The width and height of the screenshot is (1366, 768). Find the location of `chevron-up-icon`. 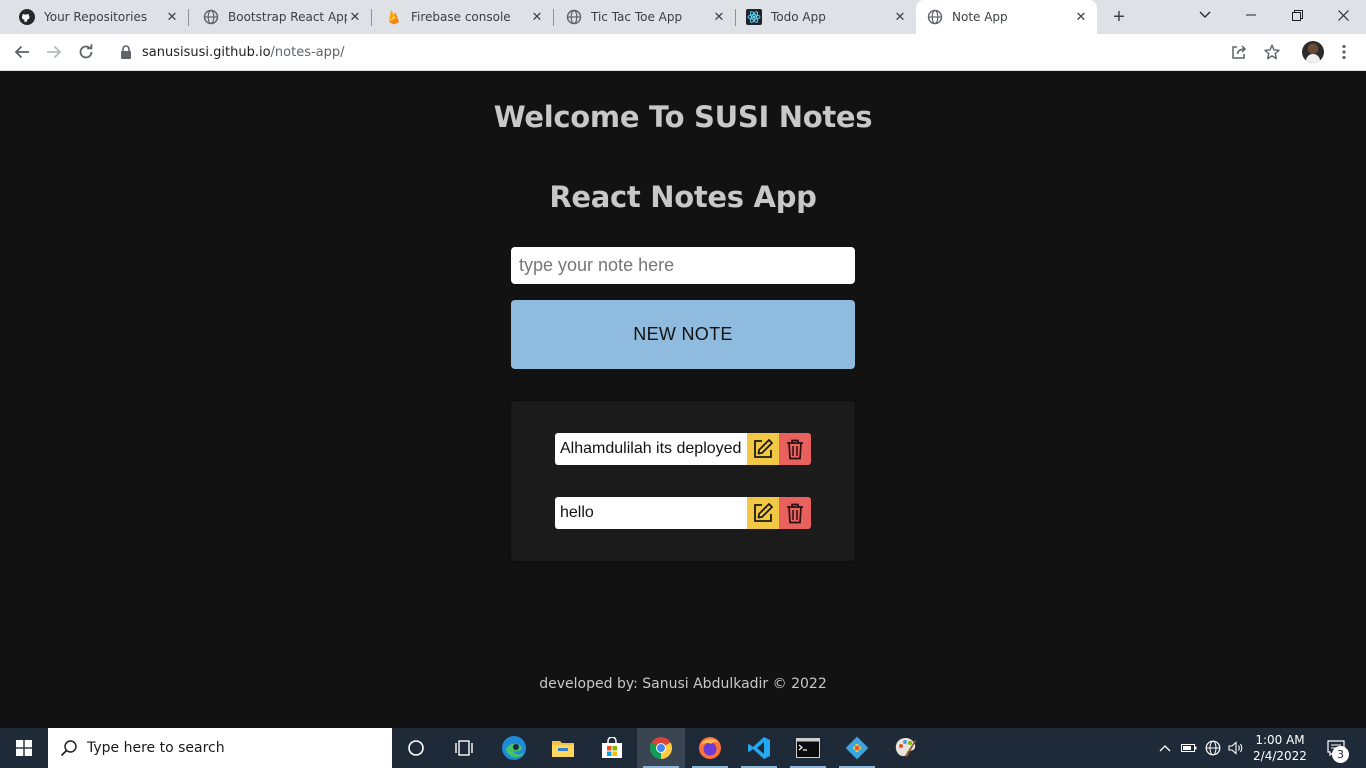

chevron-up-icon is located at coordinates (1165, 748).